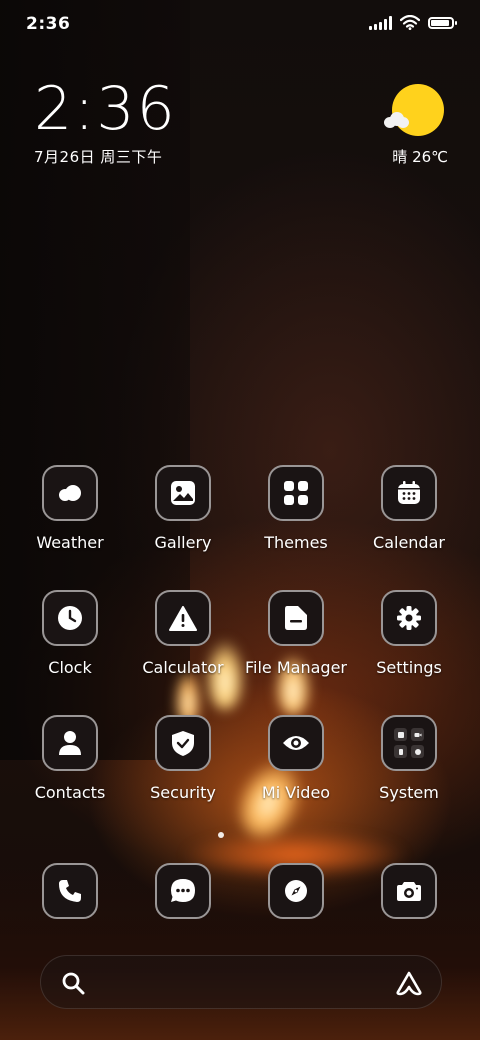 The height and width of the screenshot is (1040, 480). Describe the element at coordinates (70, 542) in the screenshot. I see `app-label: Weather` at that location.